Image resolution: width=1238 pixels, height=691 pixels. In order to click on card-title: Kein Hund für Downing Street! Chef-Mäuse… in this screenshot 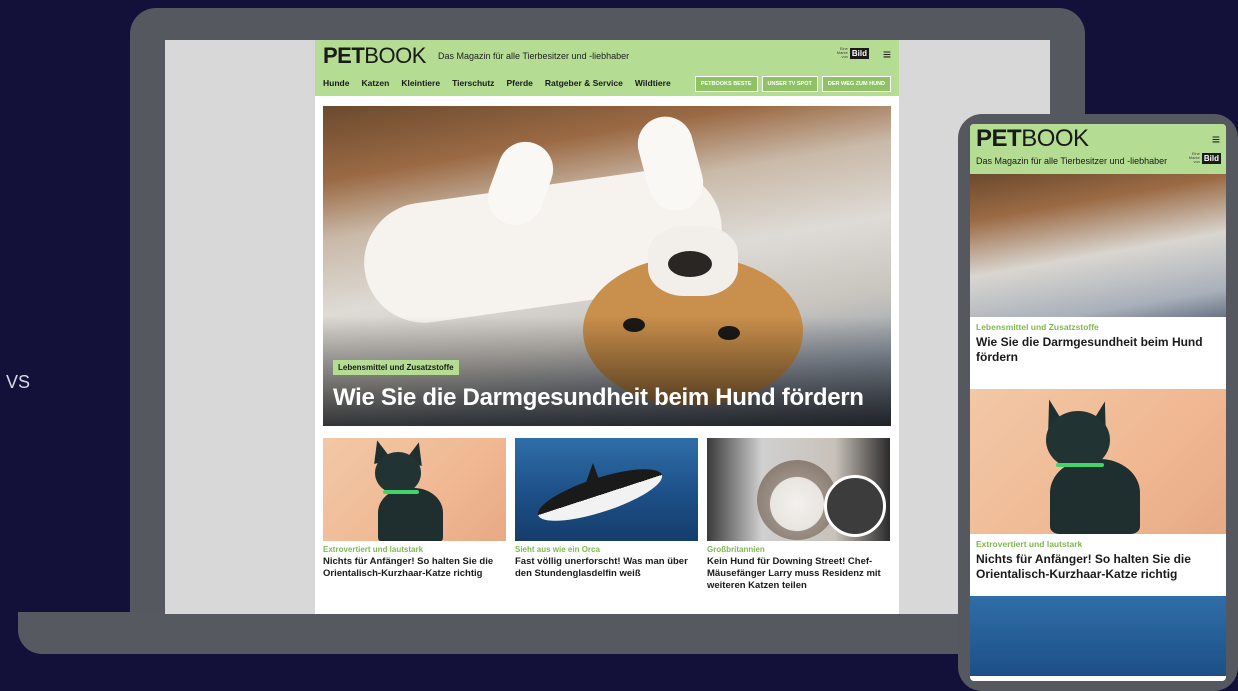, I will do `click(798, 574)`.